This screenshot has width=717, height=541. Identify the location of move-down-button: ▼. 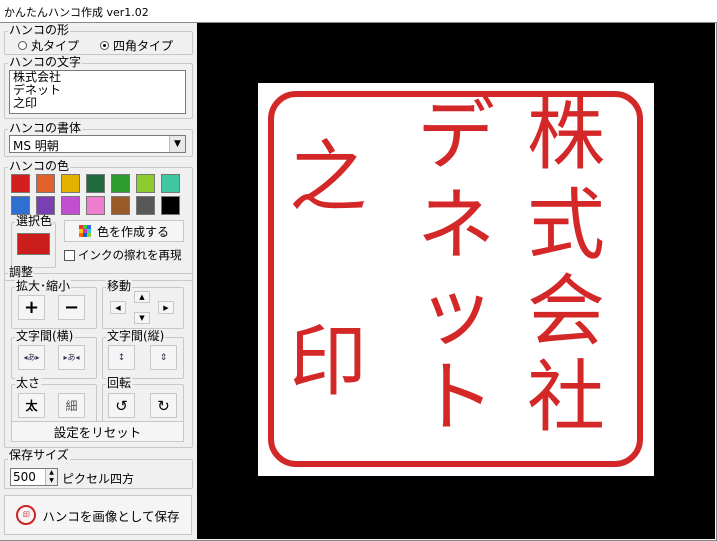
(142, 318).